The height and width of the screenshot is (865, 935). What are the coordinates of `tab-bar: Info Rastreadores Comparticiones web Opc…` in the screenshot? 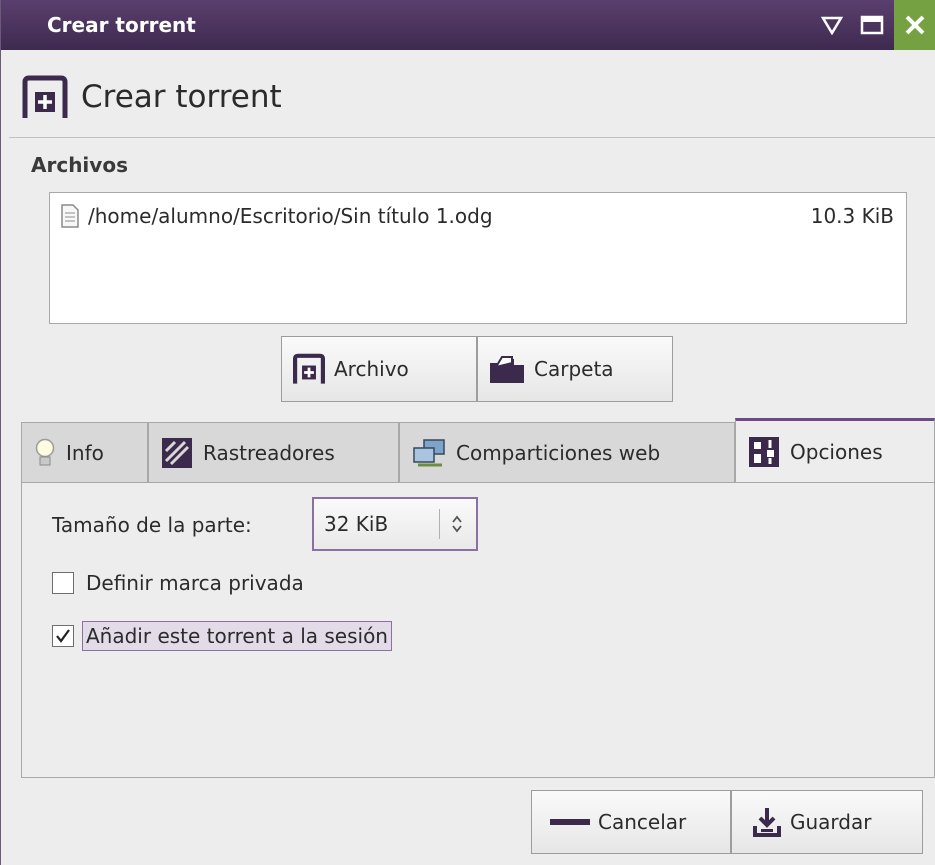 It's located at (478, 450).